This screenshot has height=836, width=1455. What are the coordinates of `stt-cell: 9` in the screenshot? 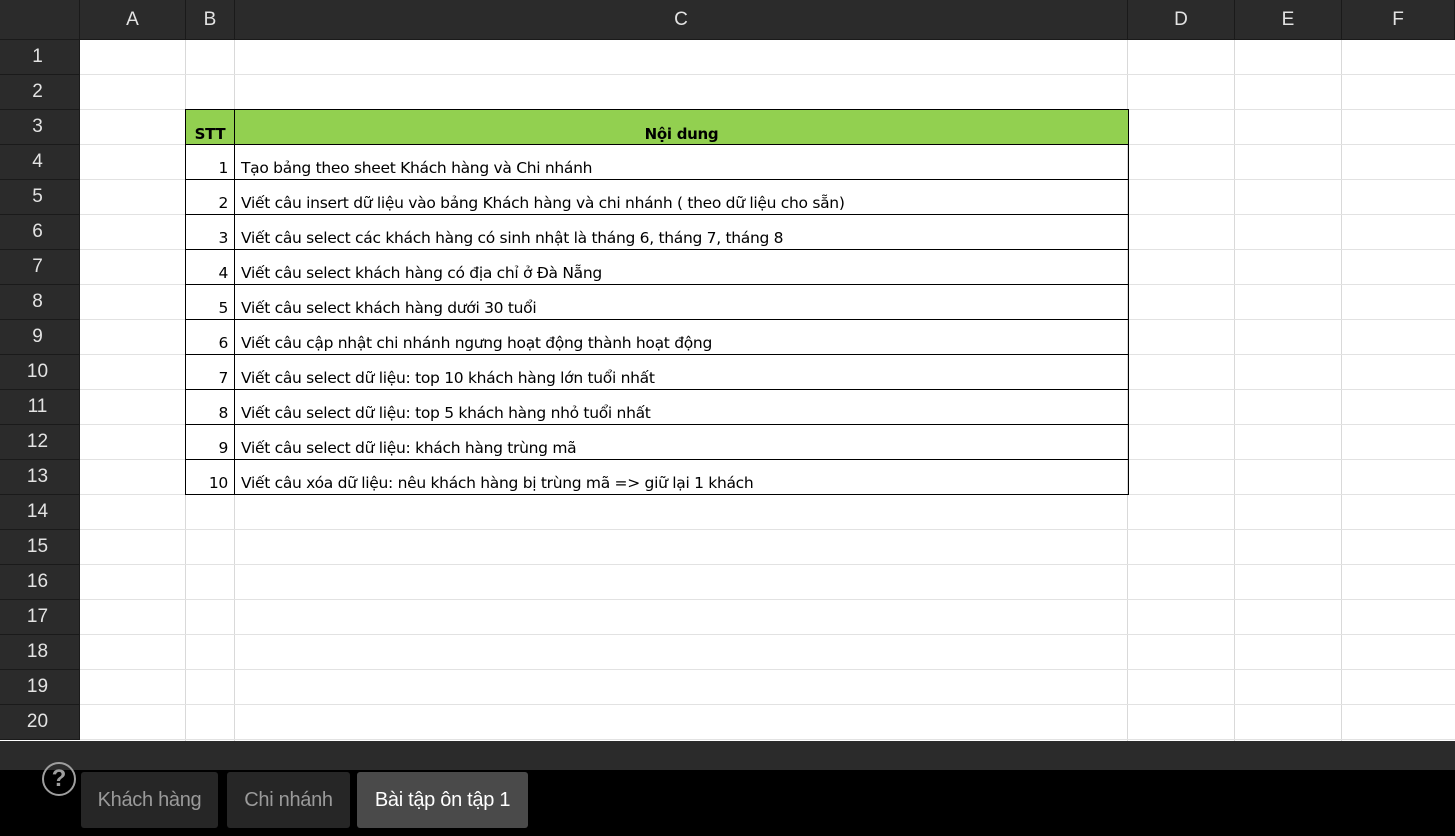 It's located at (210, 442).